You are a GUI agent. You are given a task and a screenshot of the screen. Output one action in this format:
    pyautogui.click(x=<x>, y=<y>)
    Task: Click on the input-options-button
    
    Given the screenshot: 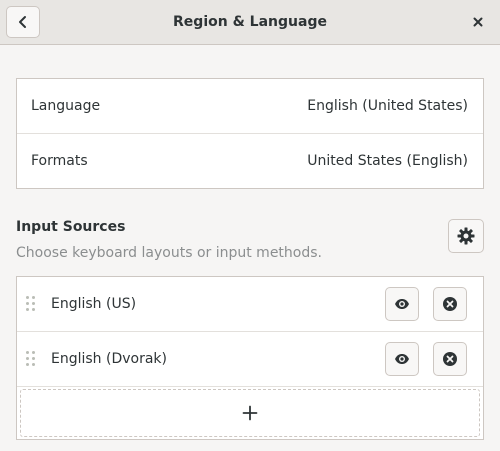 What is the action you would take?
    pyautogui.click(x=466, y=236)
    